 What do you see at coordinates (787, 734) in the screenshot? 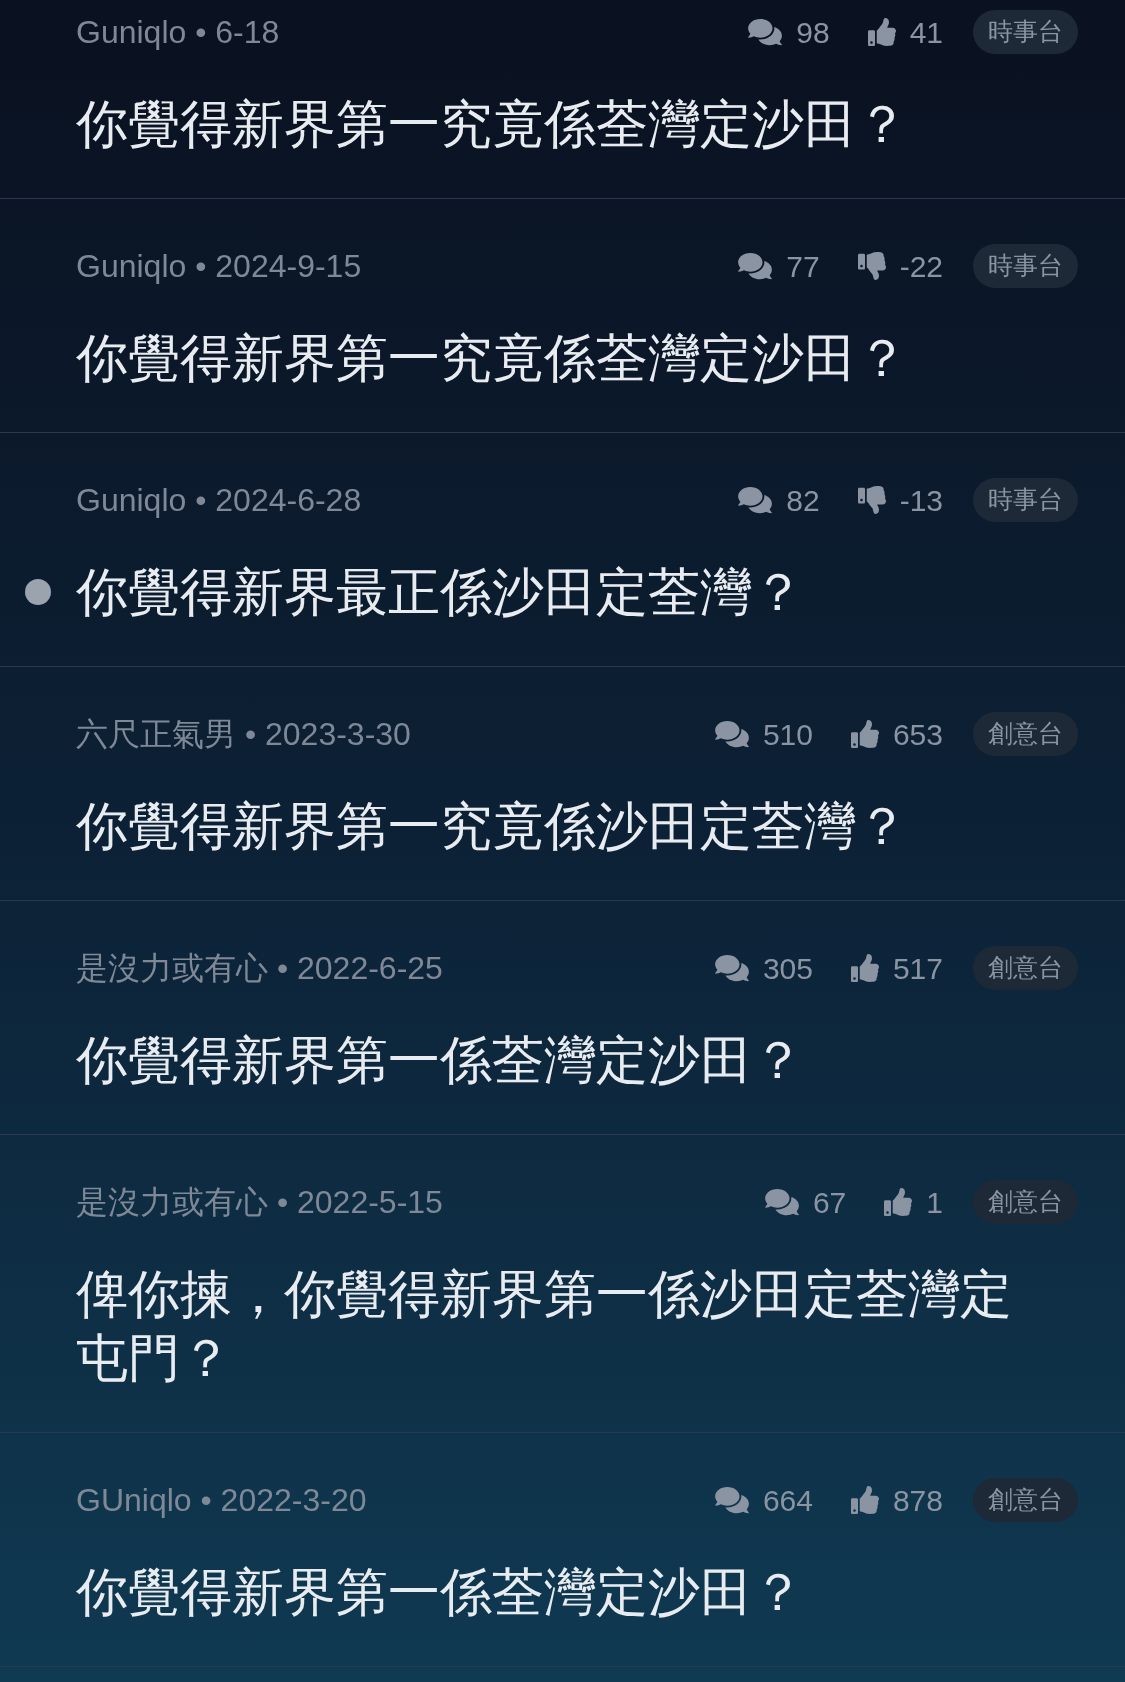
I see `comment-count: 510` at bounding box center [787, 734].